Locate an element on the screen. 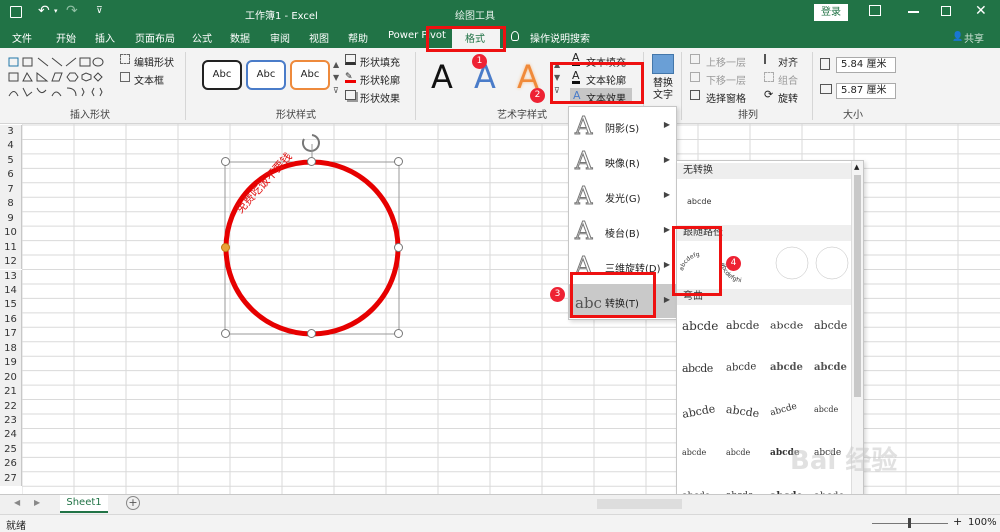  group-button: 组合 is located at coordinates (788, 79).